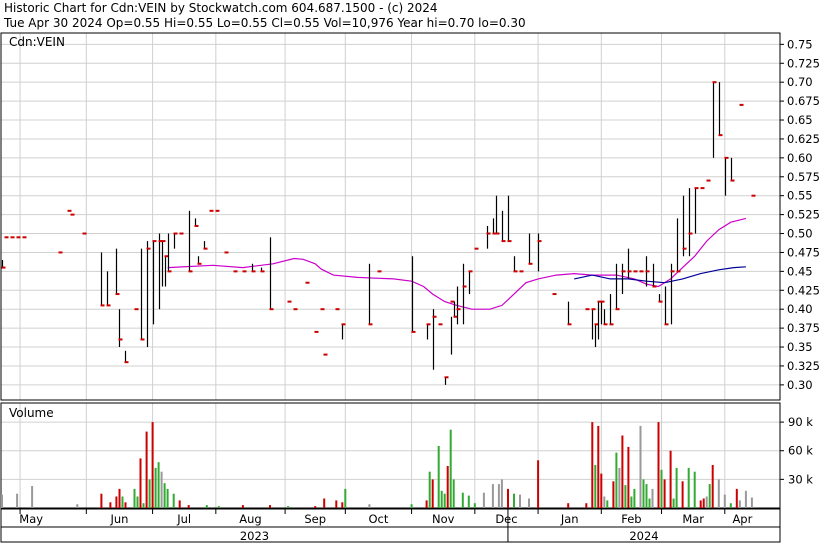 The width and height of the screenshot is (830, 543). Describe the element at coordinates (250, 519) in the screenshot. I see `month-label: Aug` at that location.